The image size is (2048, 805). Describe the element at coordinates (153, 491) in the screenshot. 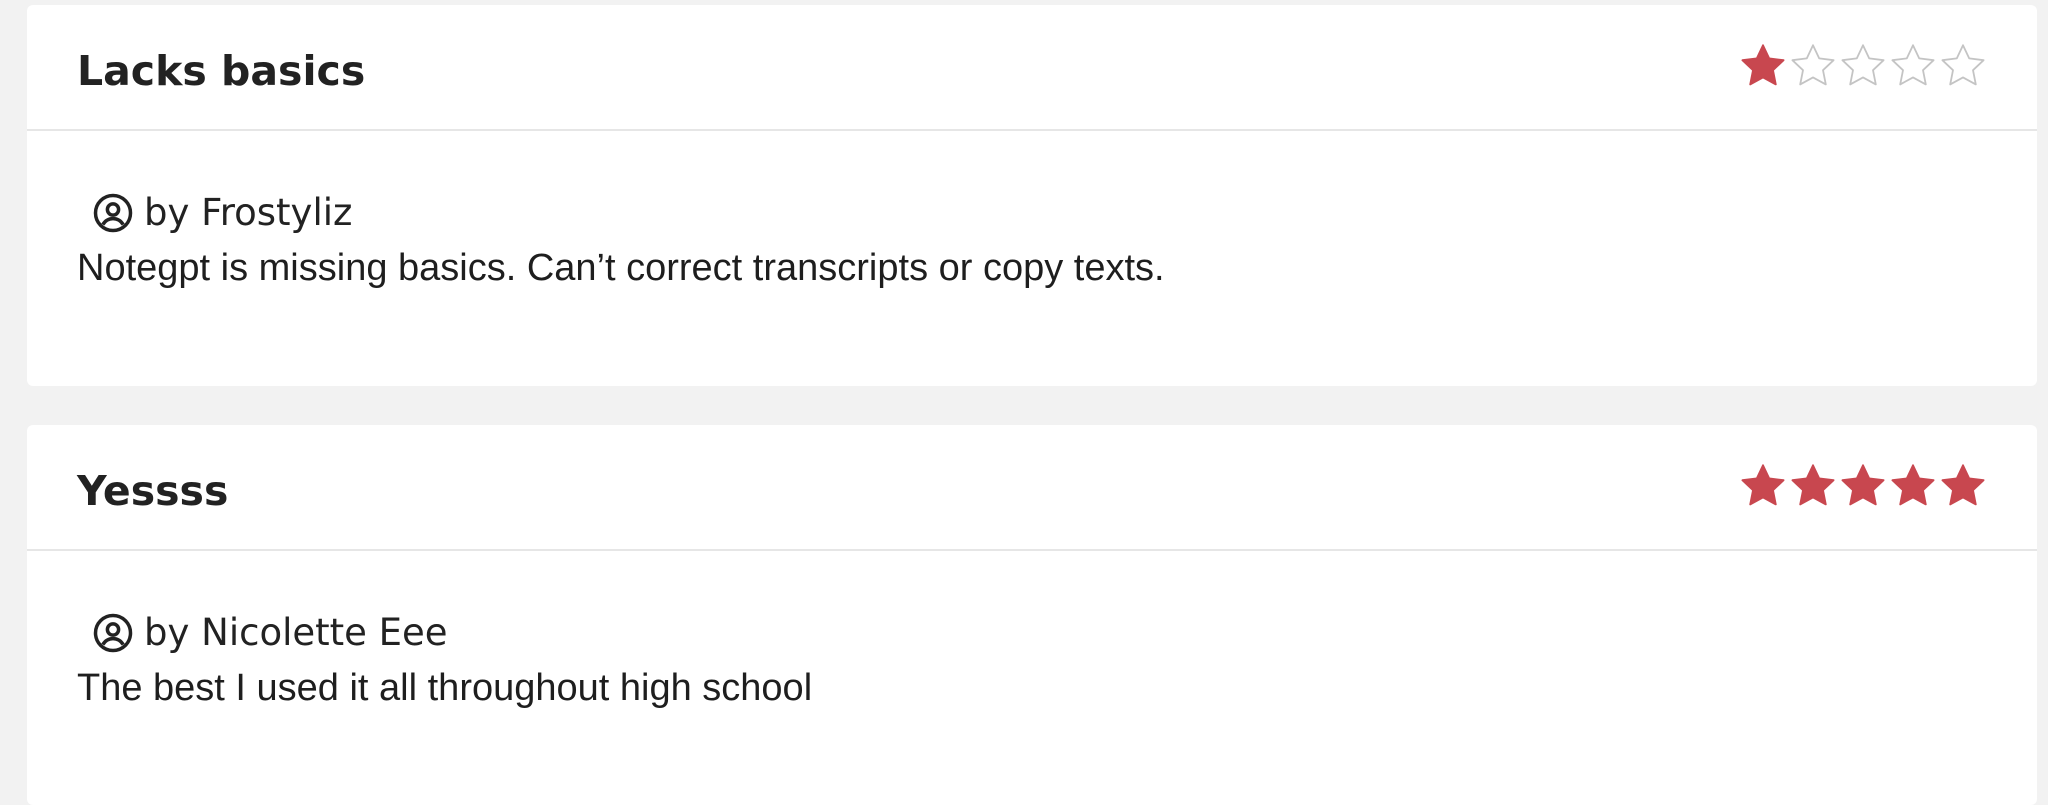

I see `review-title: Yessss` at that location.